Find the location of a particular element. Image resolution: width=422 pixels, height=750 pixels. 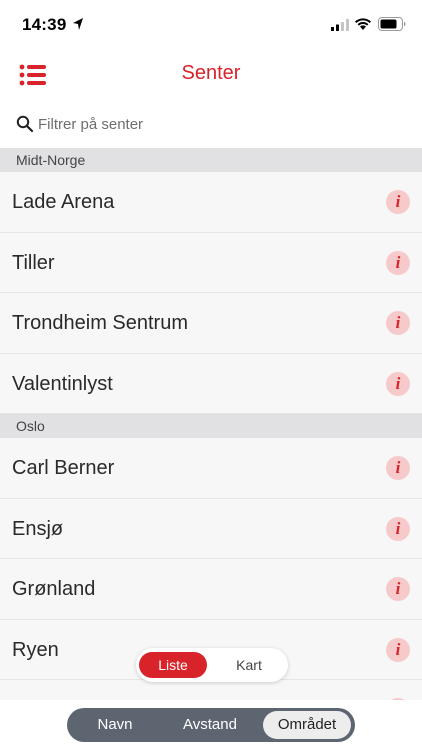

battery-icon is located at coordinates (392, 24).